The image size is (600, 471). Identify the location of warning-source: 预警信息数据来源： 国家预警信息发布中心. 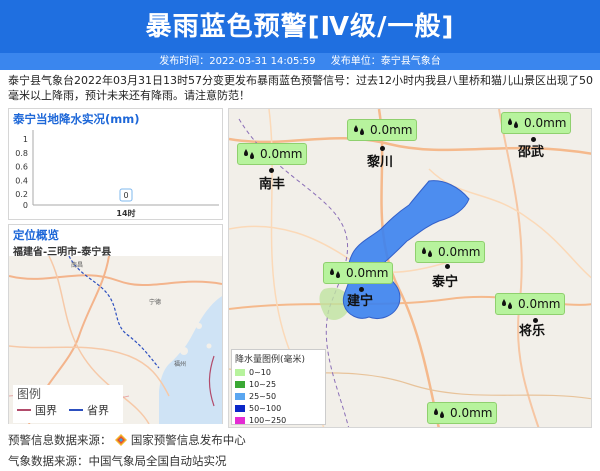
(127, 440).